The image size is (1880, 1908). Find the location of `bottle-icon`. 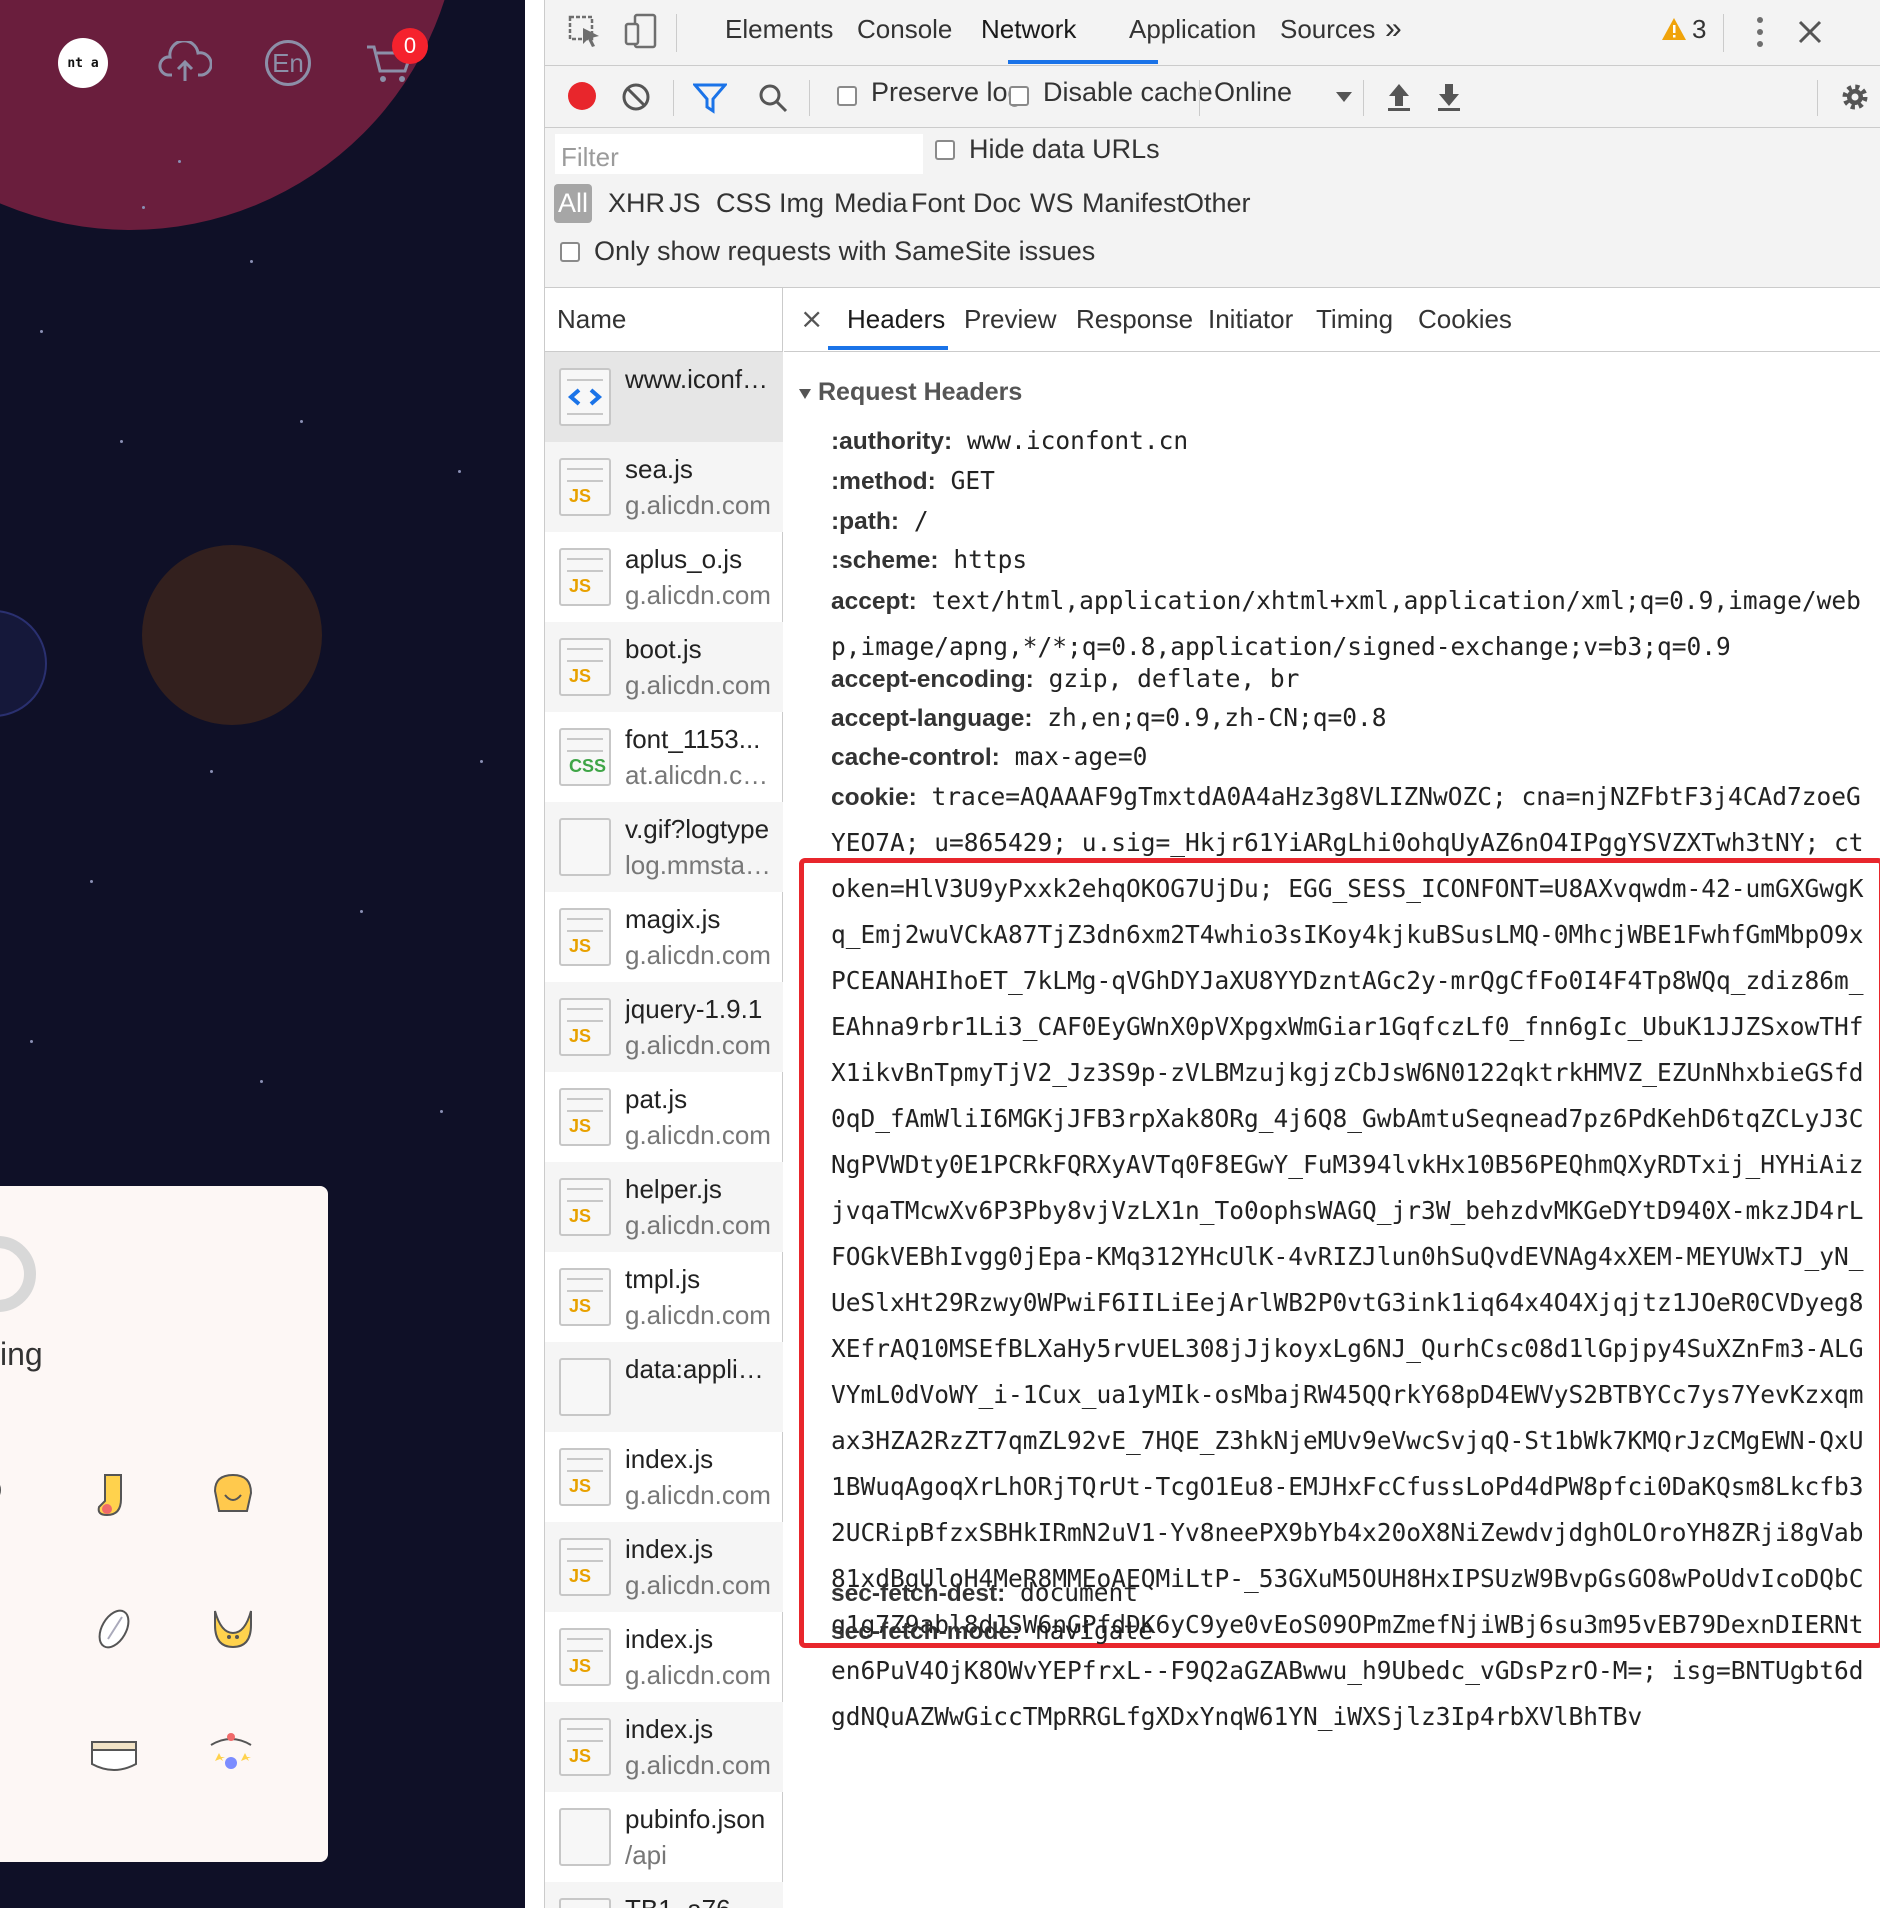

bottle-icon is located at coordinates (8, 1628).